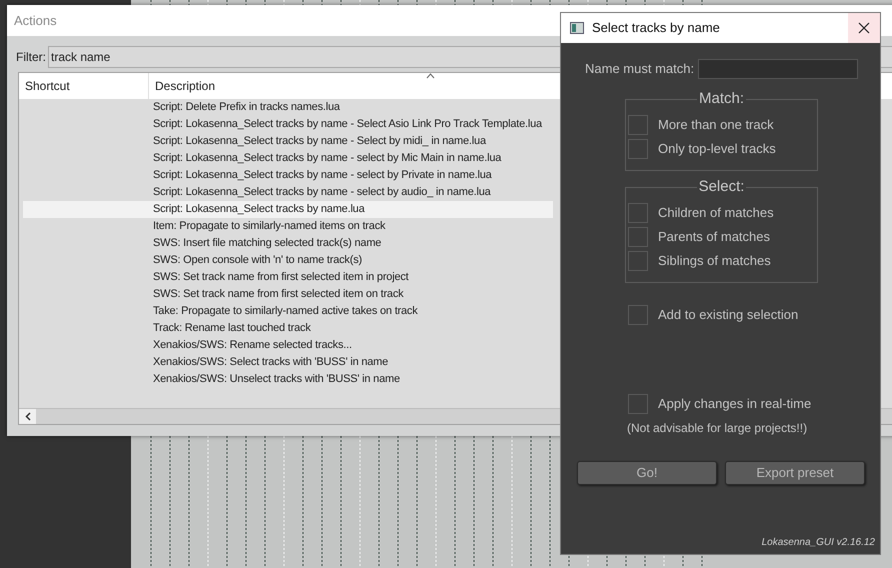 The height and width of the screenshot is (568, 892). I want to click on action-row: Script: Lokasenna_Select tracks by name.lua, so click(288, 209).